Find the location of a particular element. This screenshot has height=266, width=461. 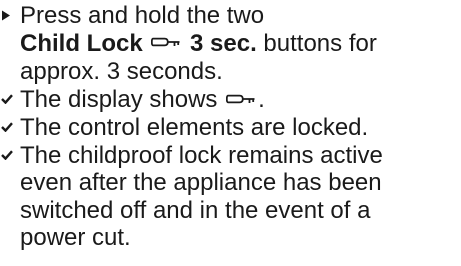

step-line-2: Child Lock 3 sec. buttons for is located at coordinates (240, 44).